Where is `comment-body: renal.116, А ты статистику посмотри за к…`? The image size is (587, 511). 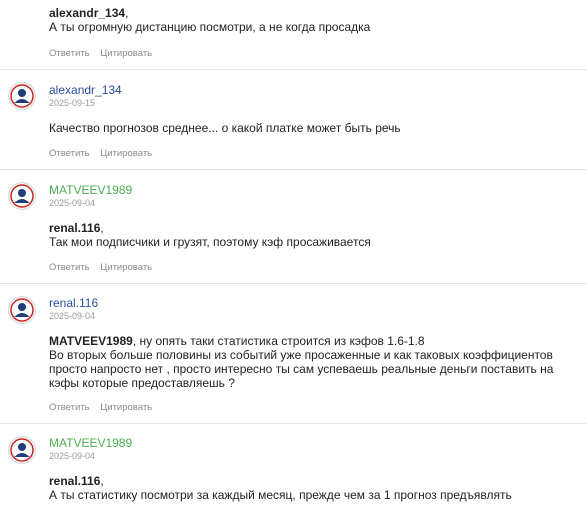 comment-body: renal.116, А ты статистику посмотри за к… is located at coordinates (280, 488).